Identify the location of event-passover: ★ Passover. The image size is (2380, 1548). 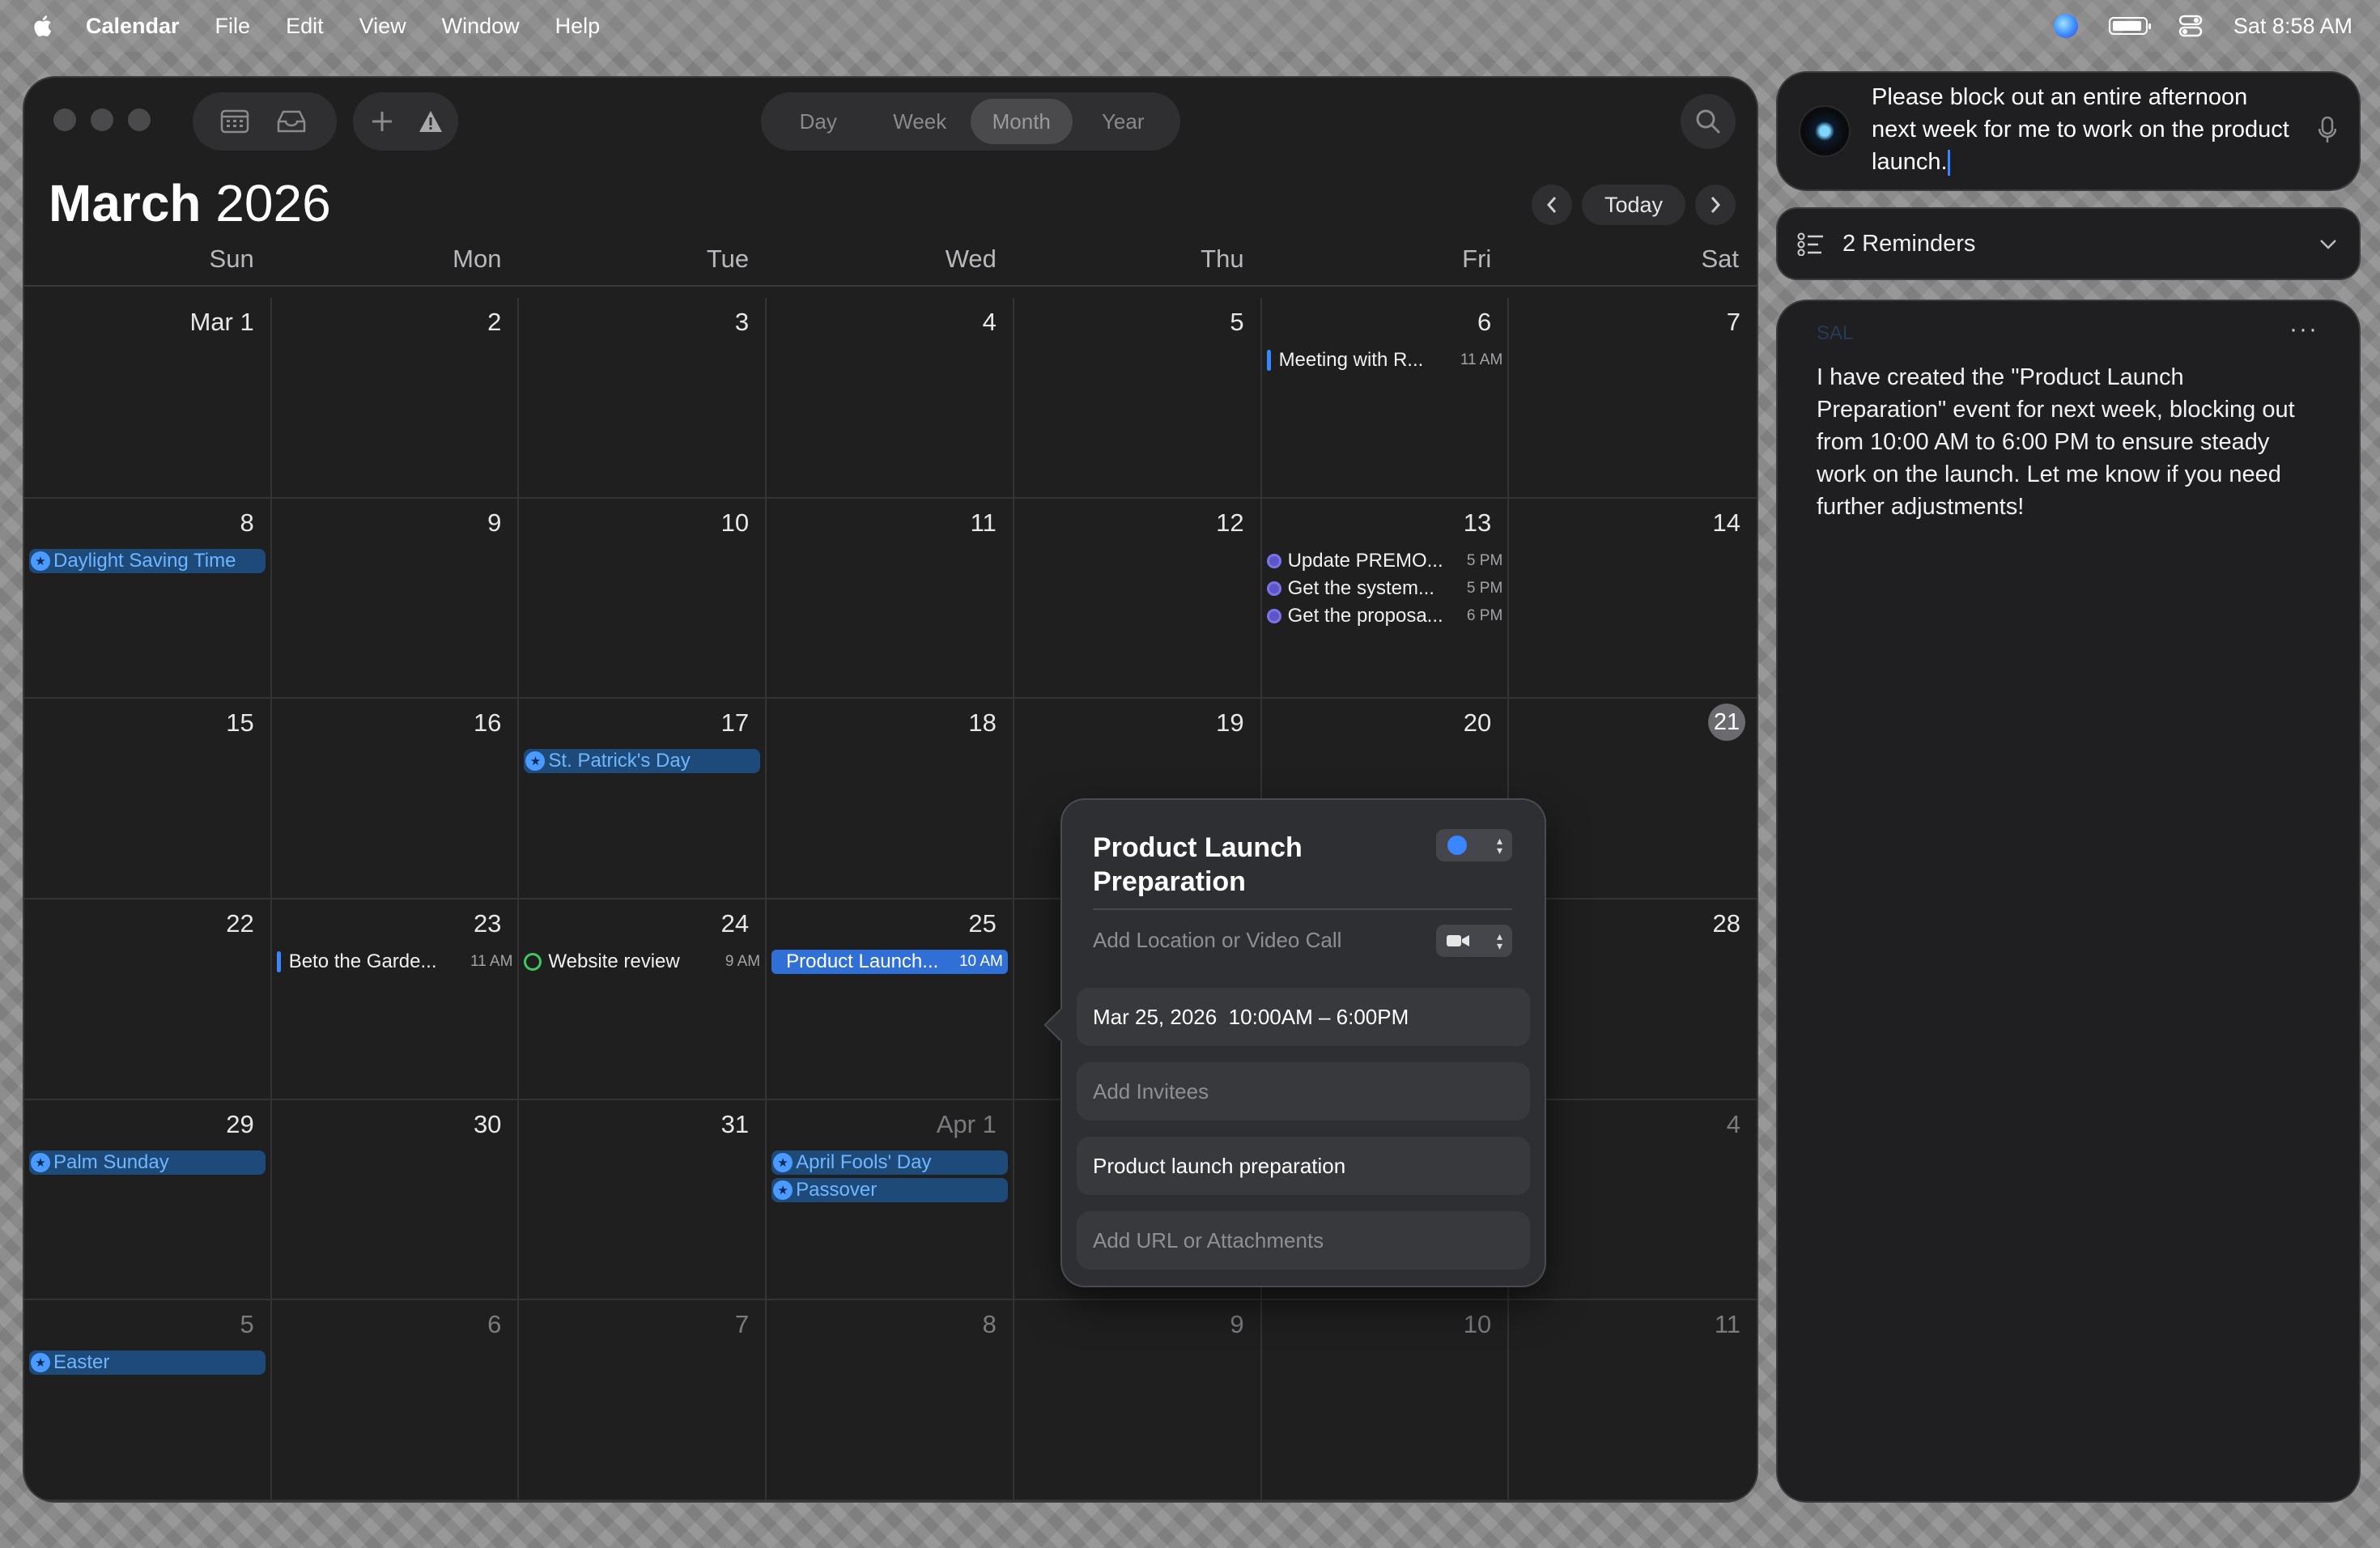
(889, 1189).